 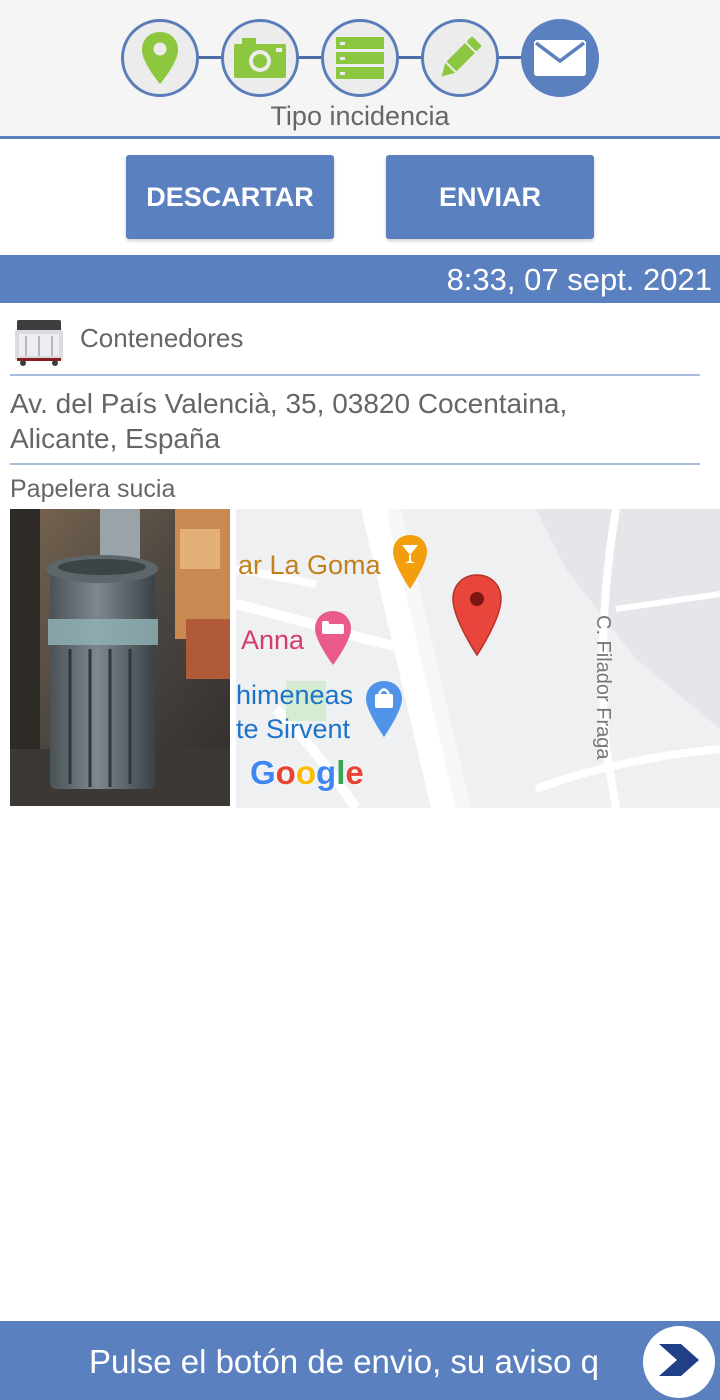 What do you see at coordinates (326, 772) in the screenshot?
I see `logo-letter: g` at bounding box center [326, 772].